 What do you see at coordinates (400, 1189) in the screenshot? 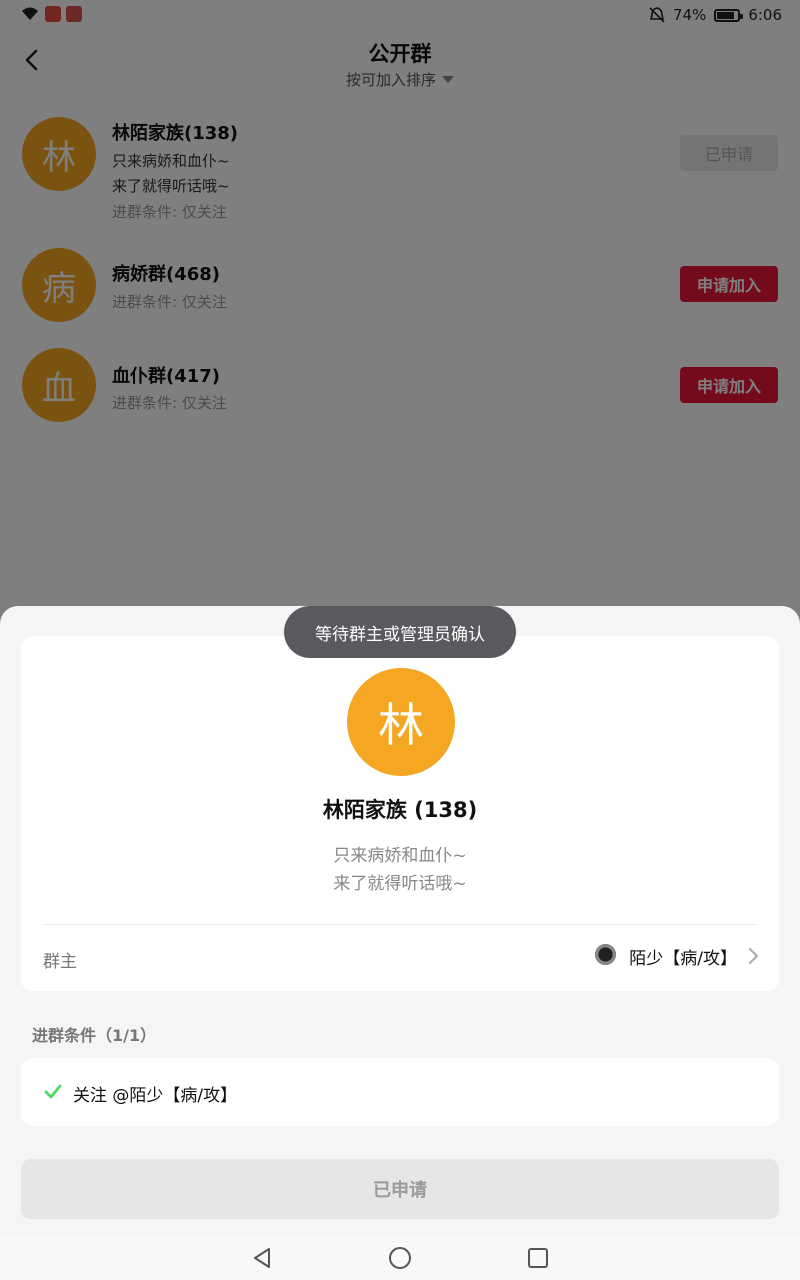
I see `applied-button: 已申请` at bounding box center [400, 1189].